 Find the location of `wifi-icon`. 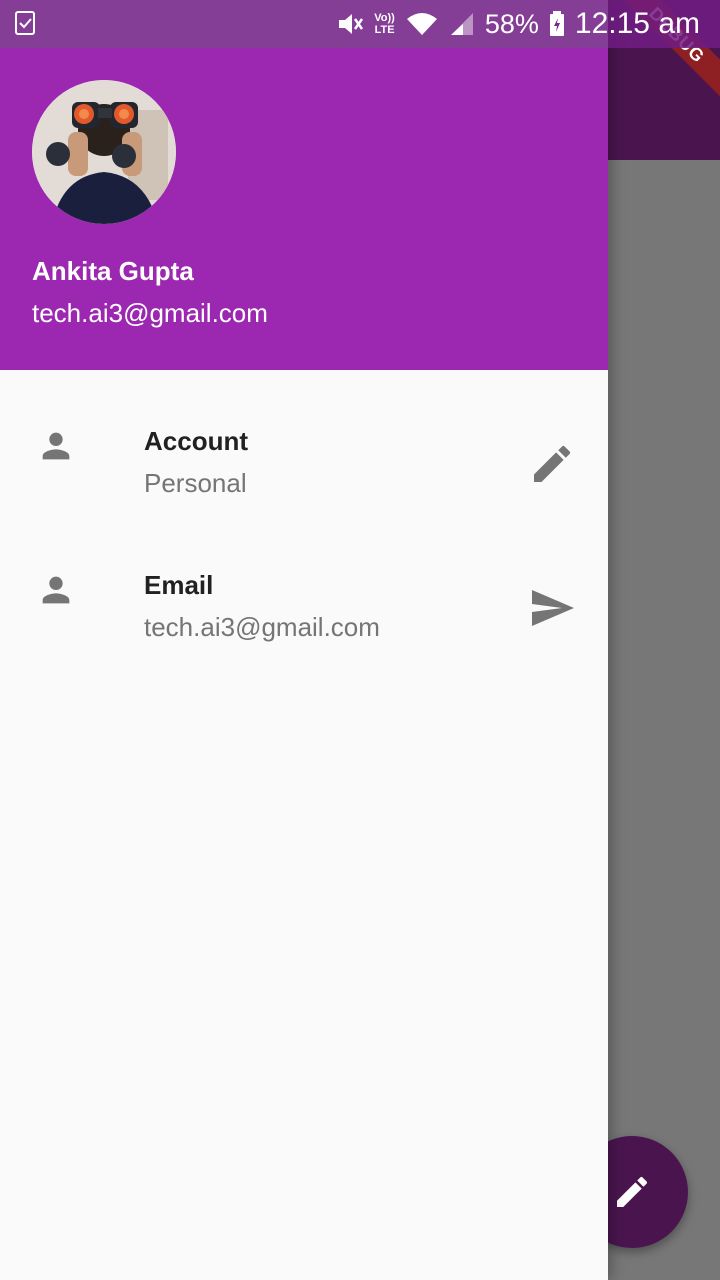

wifi-icon is located at coordinates (421, 24).